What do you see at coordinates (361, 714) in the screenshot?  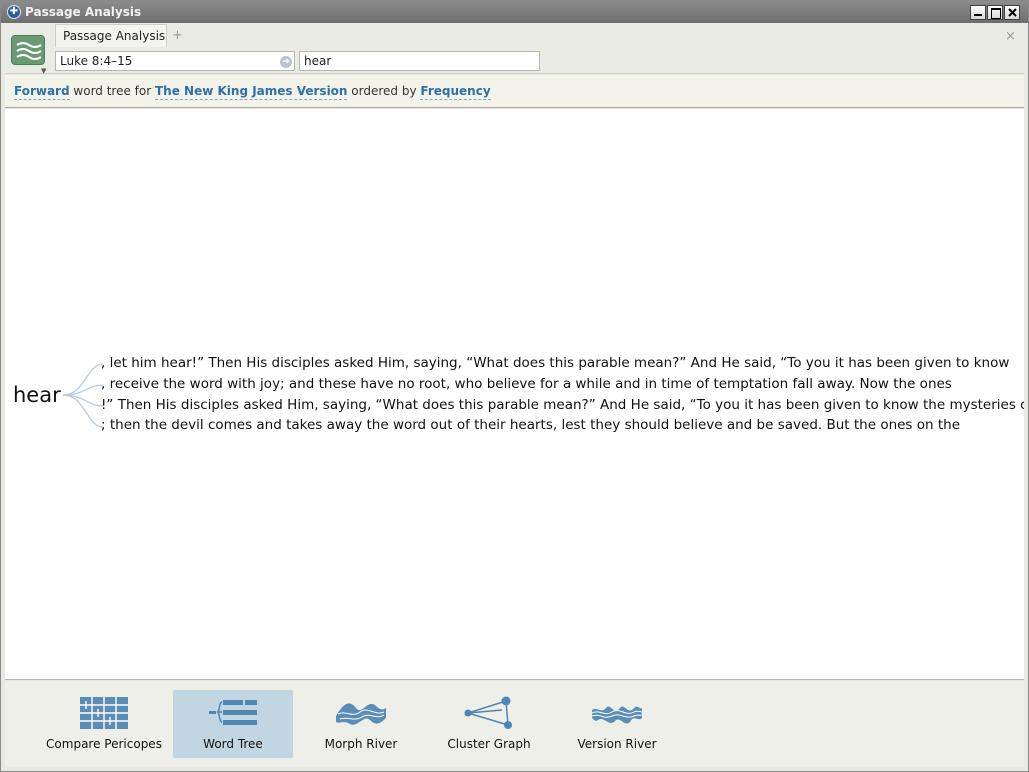 I see `morph-river-icon` at bounding box center [361, 714].